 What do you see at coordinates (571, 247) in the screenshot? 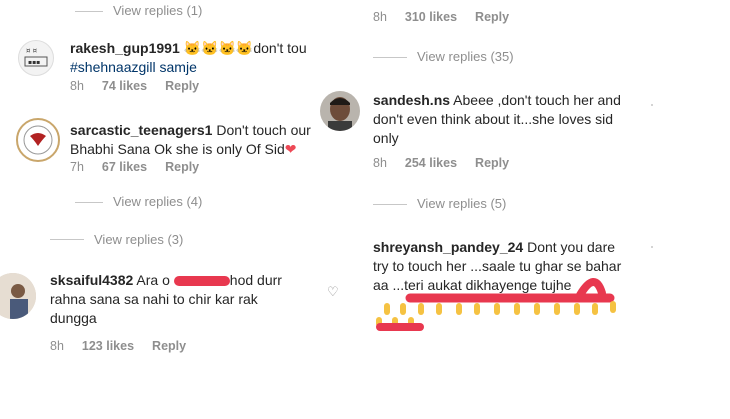
I see `comment-text-shreyansh-1: Dont you dare` at bounding box center [571, 247].